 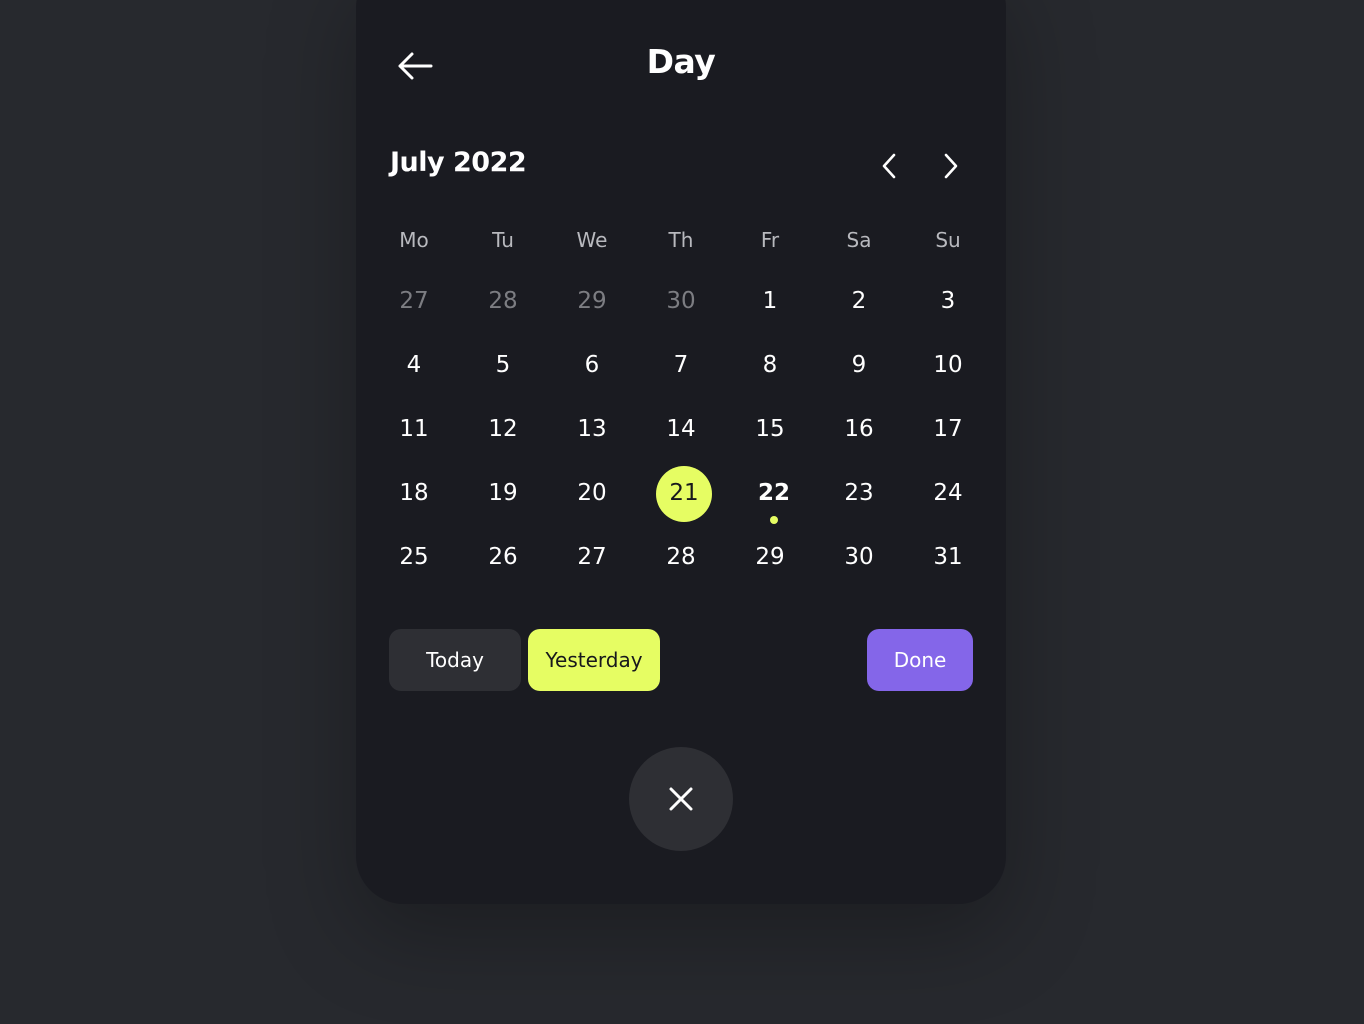 I want to click on weekday-label: Mo, so click(x=414, y=240).